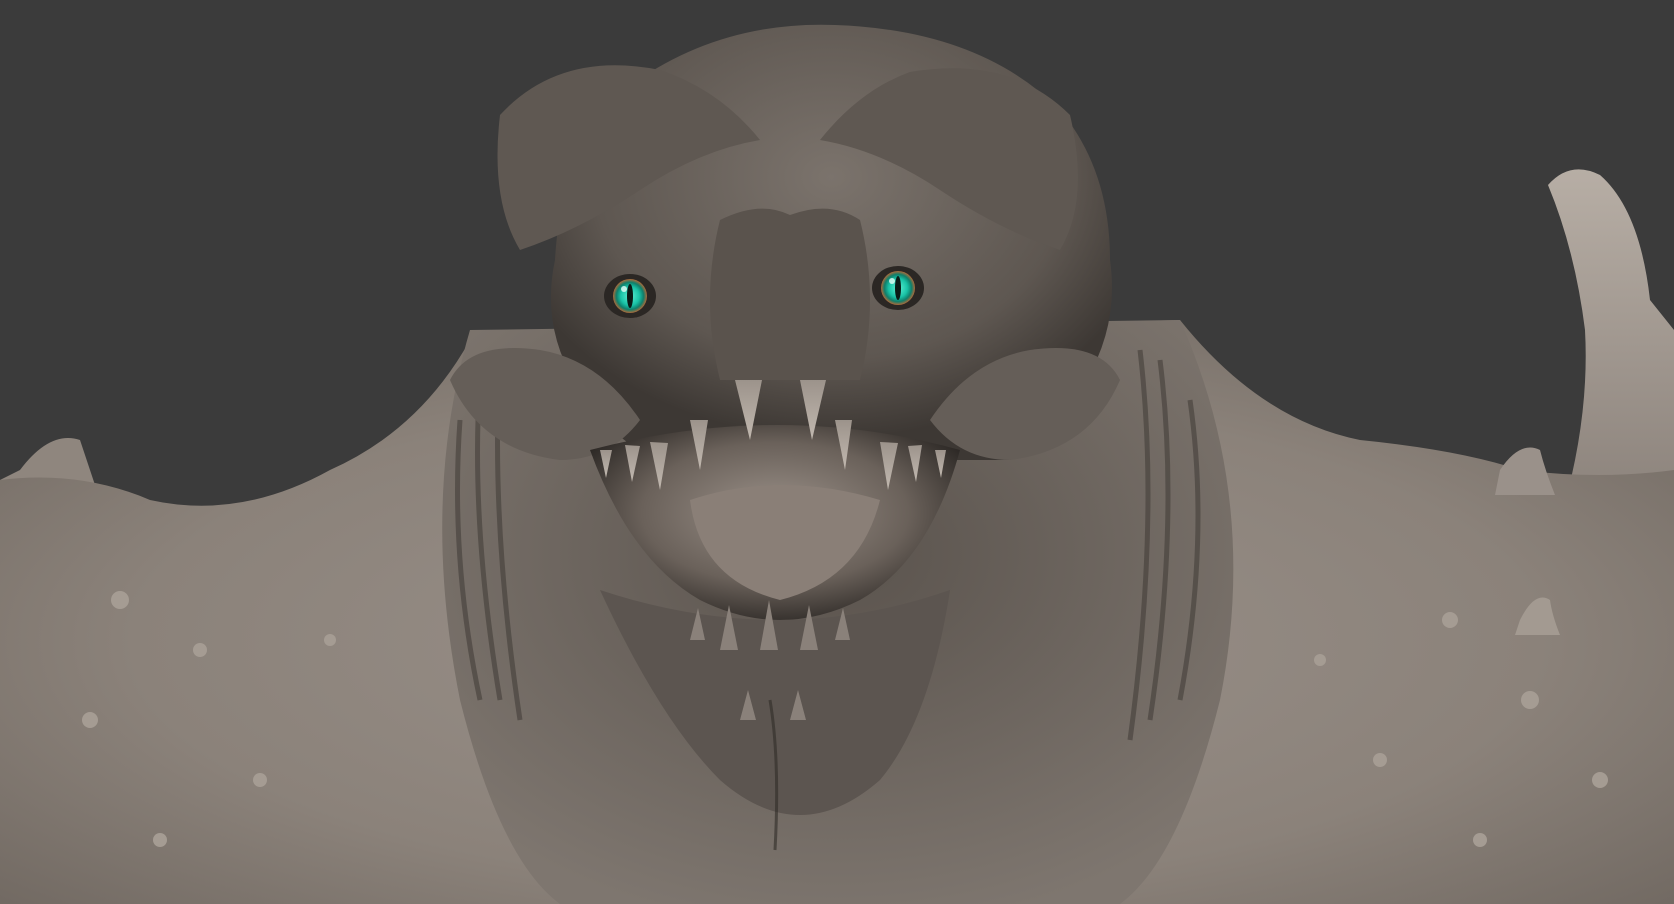 The width and height of the screenshot is (1674, 904). Describe the element at coordinates (630, 296) in the screenshot. I see `left-eye` at that location.